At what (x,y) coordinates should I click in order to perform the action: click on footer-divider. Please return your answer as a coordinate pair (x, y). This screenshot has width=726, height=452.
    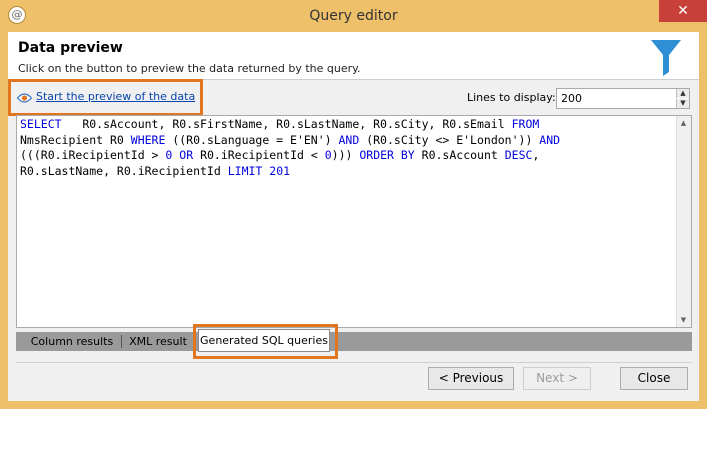
    Looking at the image, I should click on (354, 362).